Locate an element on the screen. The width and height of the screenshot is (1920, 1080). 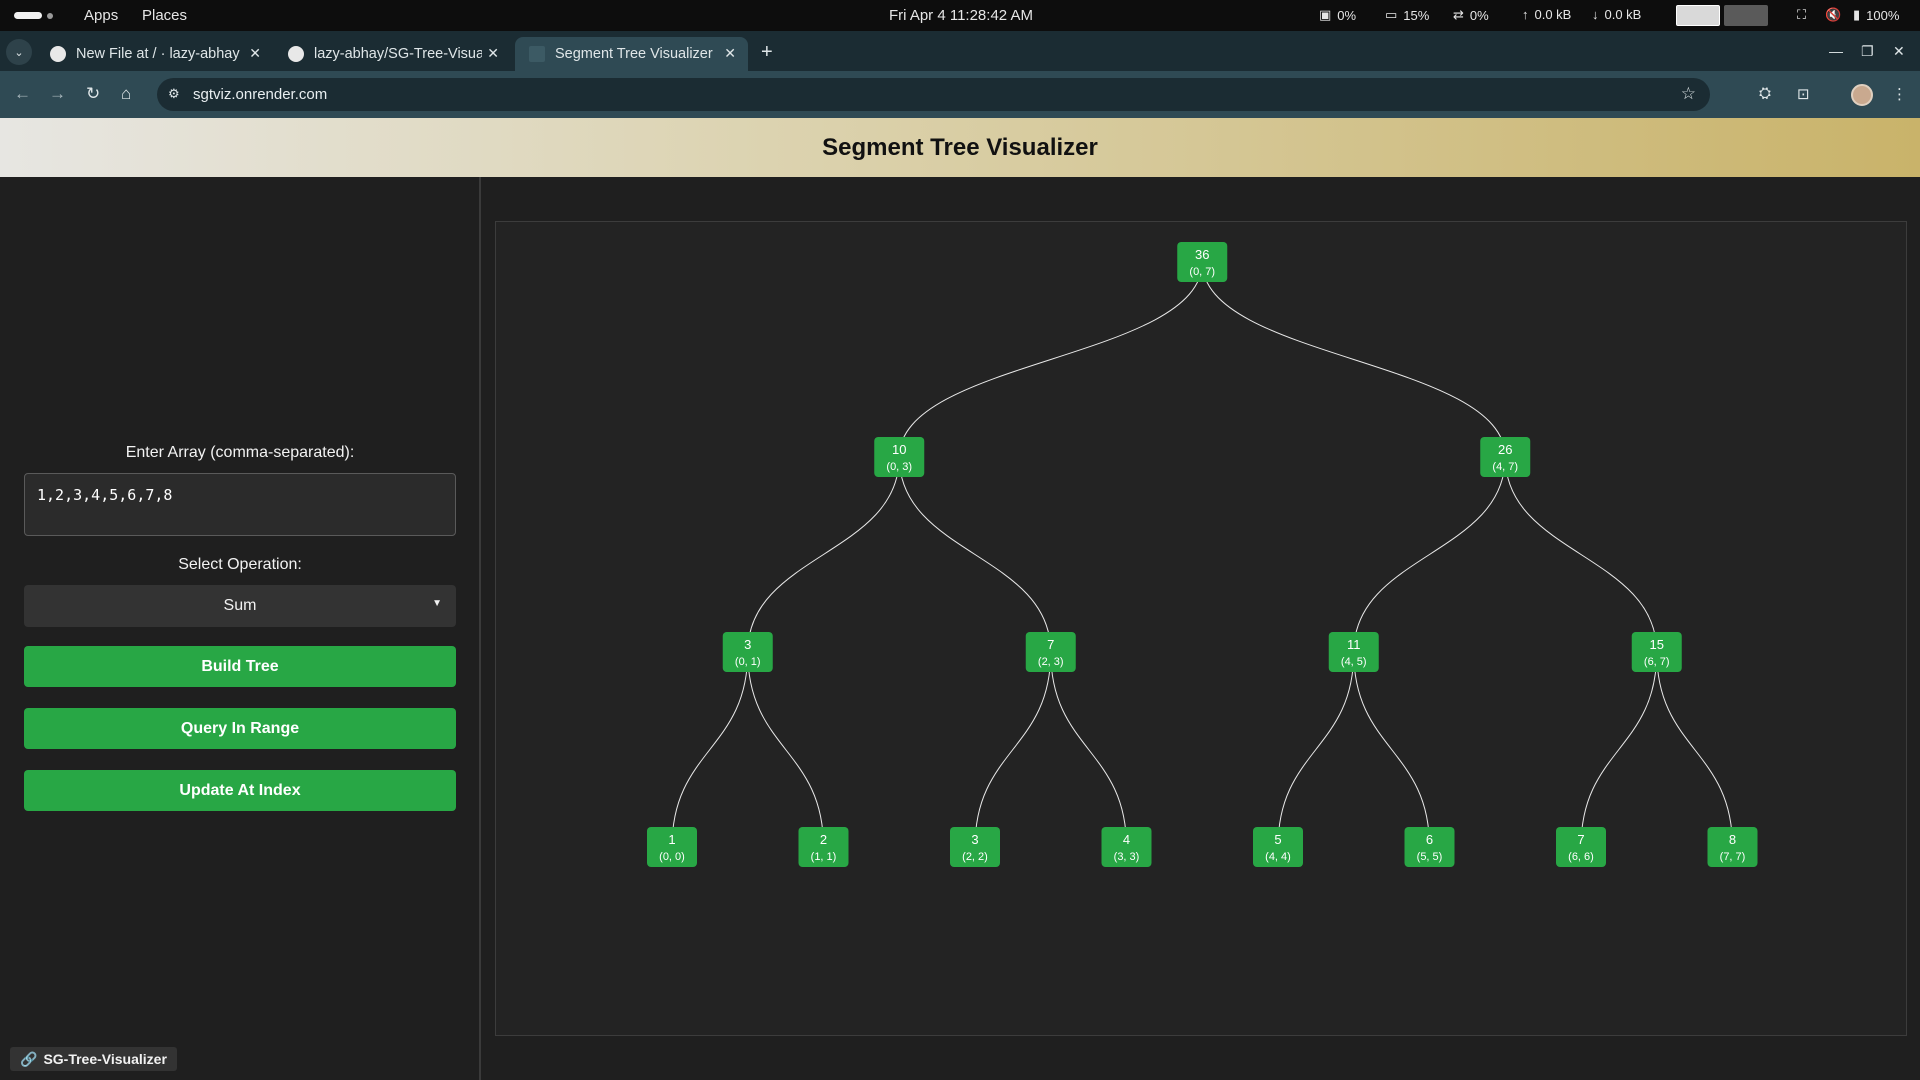
repo-link: 🔗 SG-Tree-Visualizer is located at coordinates (93, 1059).